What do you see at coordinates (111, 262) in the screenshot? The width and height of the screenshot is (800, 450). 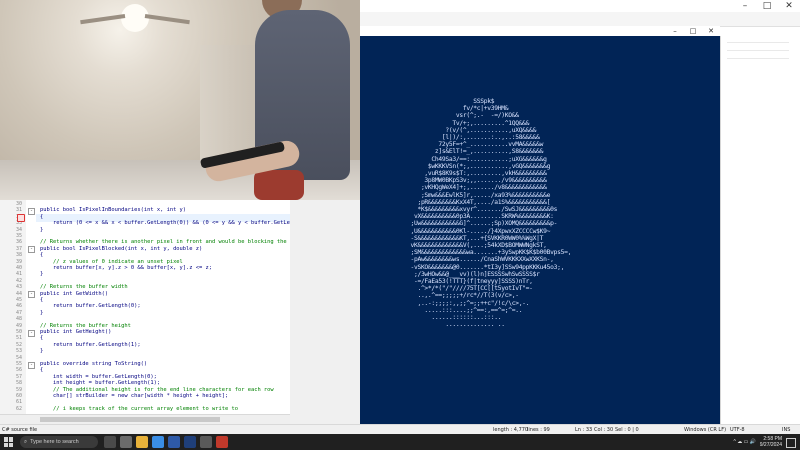 I see `code-line: // z values of 0 indicate an unset pixel` at bounding box center [111, 262].